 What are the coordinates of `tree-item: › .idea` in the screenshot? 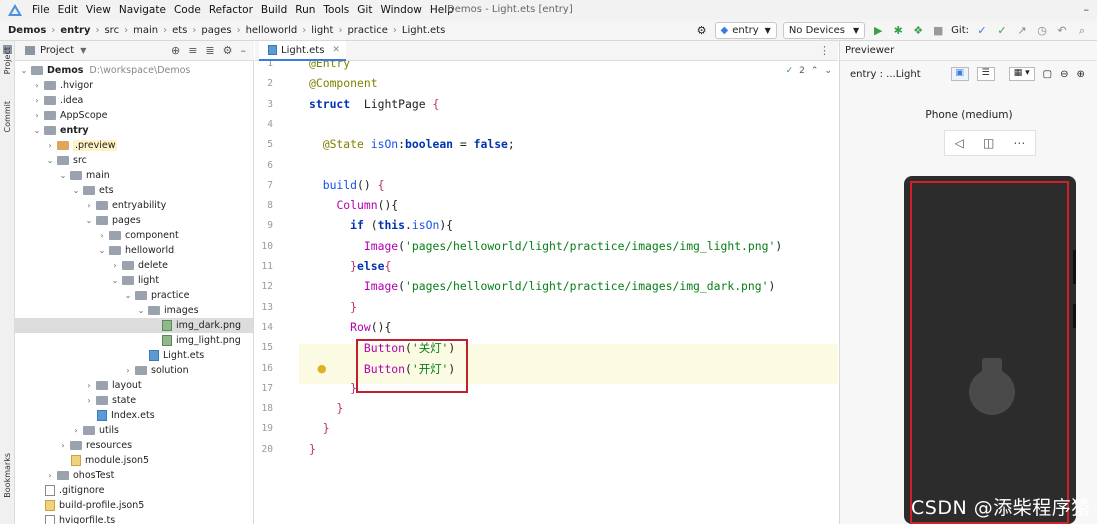 It's located at (134, 100).